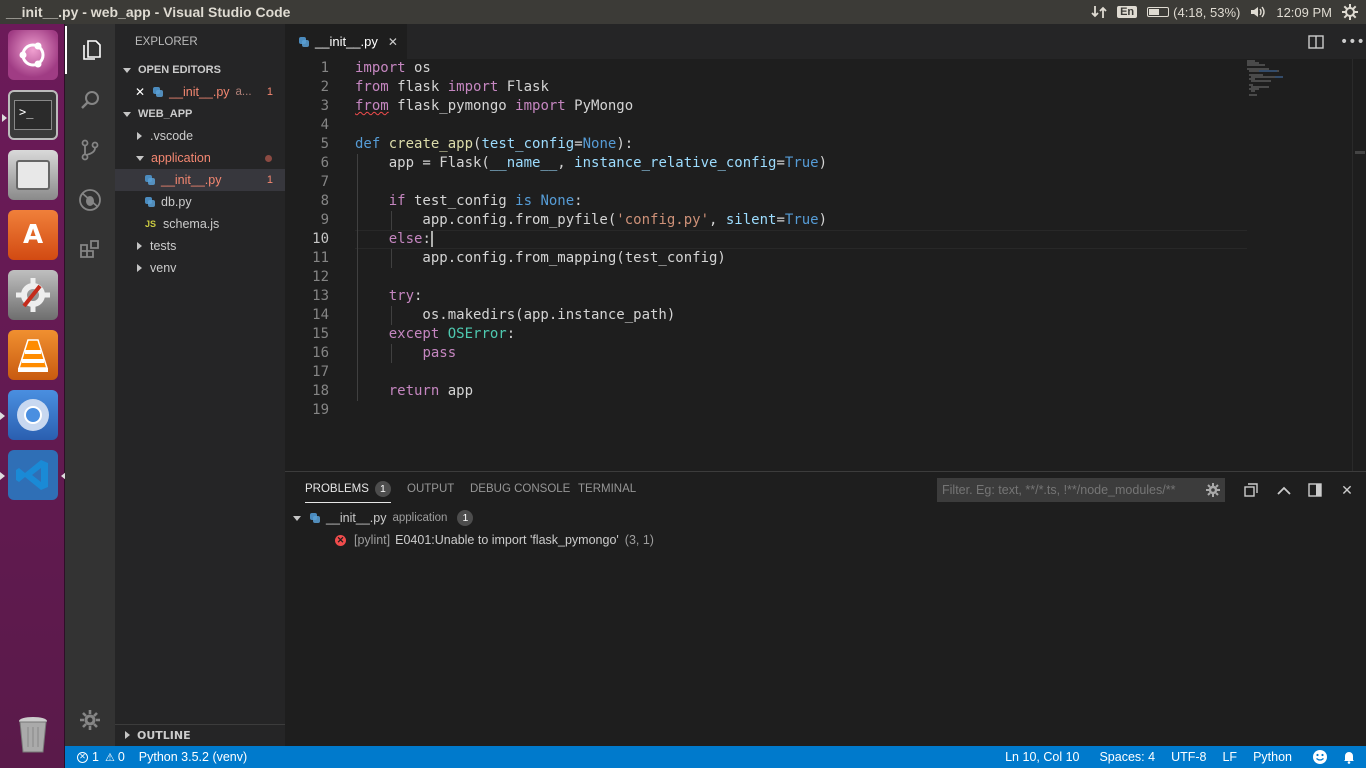 Image resolution: width=1366 pixels, height=768 pixels. I want to click on manage-gear-icon, so click(90, 720).